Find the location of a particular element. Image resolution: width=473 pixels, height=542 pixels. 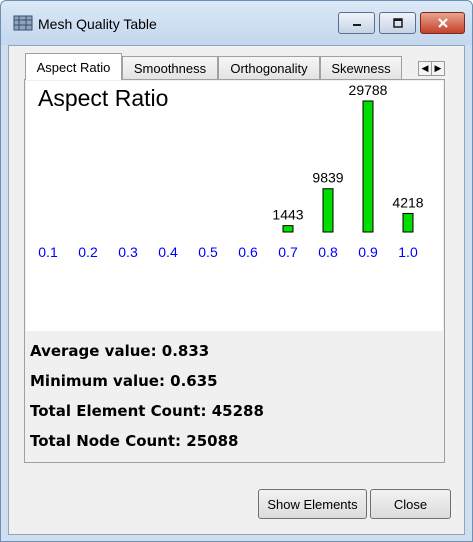

x-tick-label: 0.2 is located at coordinates (88, 252).